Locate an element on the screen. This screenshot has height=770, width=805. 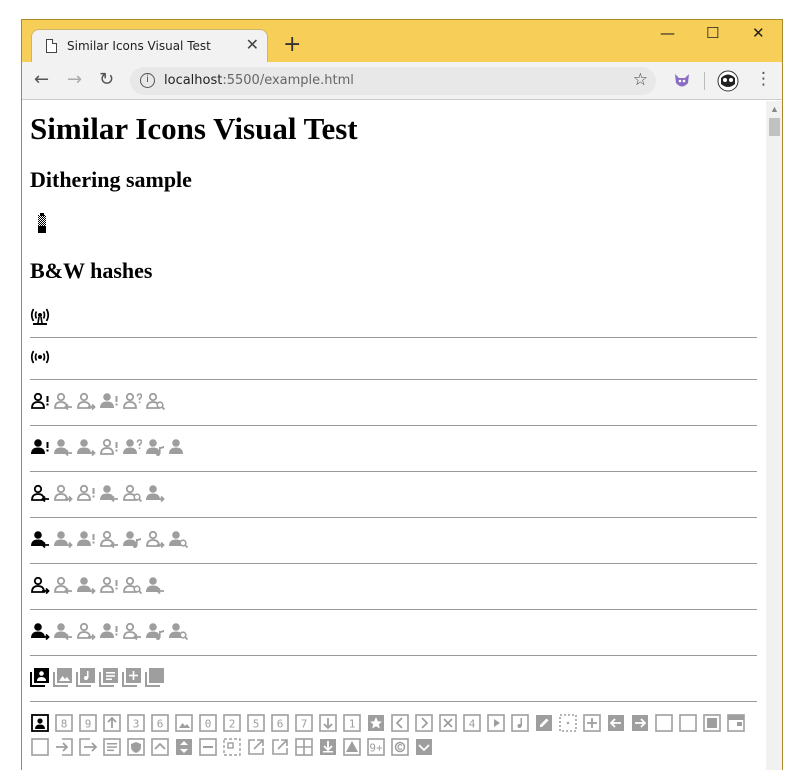
url-text: localhost:5500/example.html is located at coordinates (259, 80).